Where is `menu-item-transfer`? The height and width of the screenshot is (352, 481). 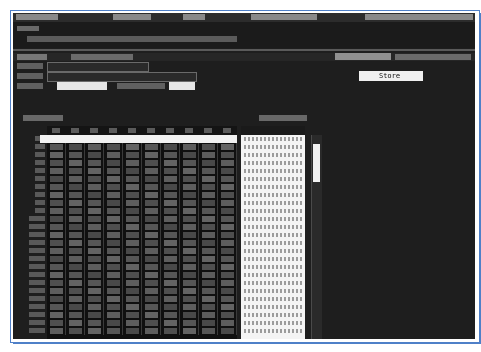
menu-item-transfer is located at coordinates (284, 17).